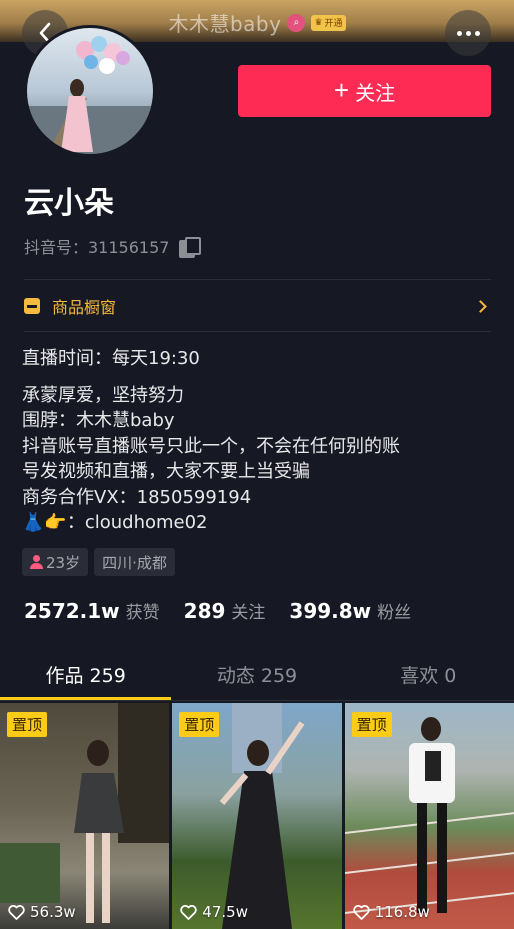 The width and height of the screenshot is (514, 929). Describe the element at coordinates (248, 610) in the screenshot. I see `following-label: 关注` at that location.